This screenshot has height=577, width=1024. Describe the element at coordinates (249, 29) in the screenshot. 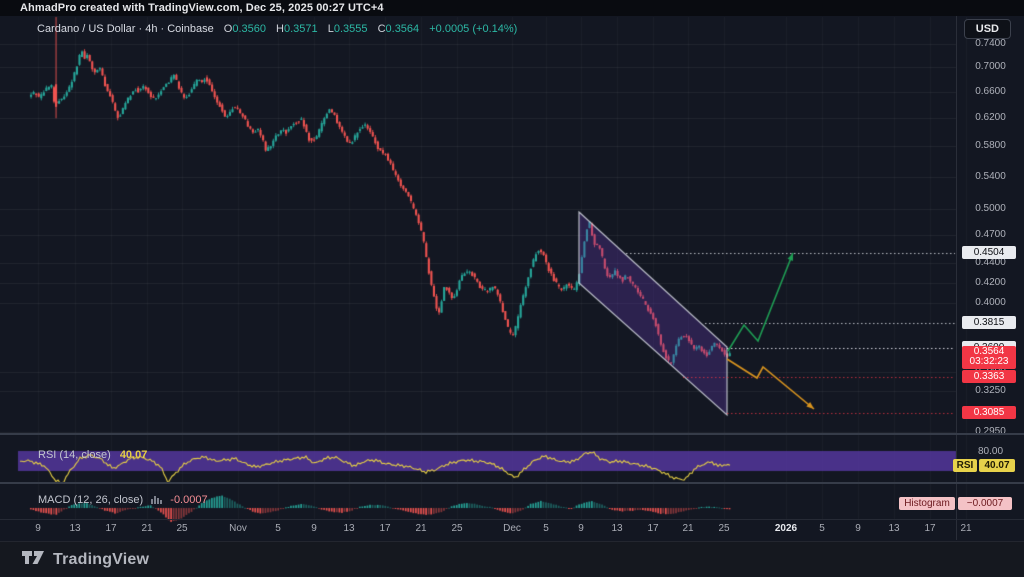

I see `open-value: 0.3560` at that location.